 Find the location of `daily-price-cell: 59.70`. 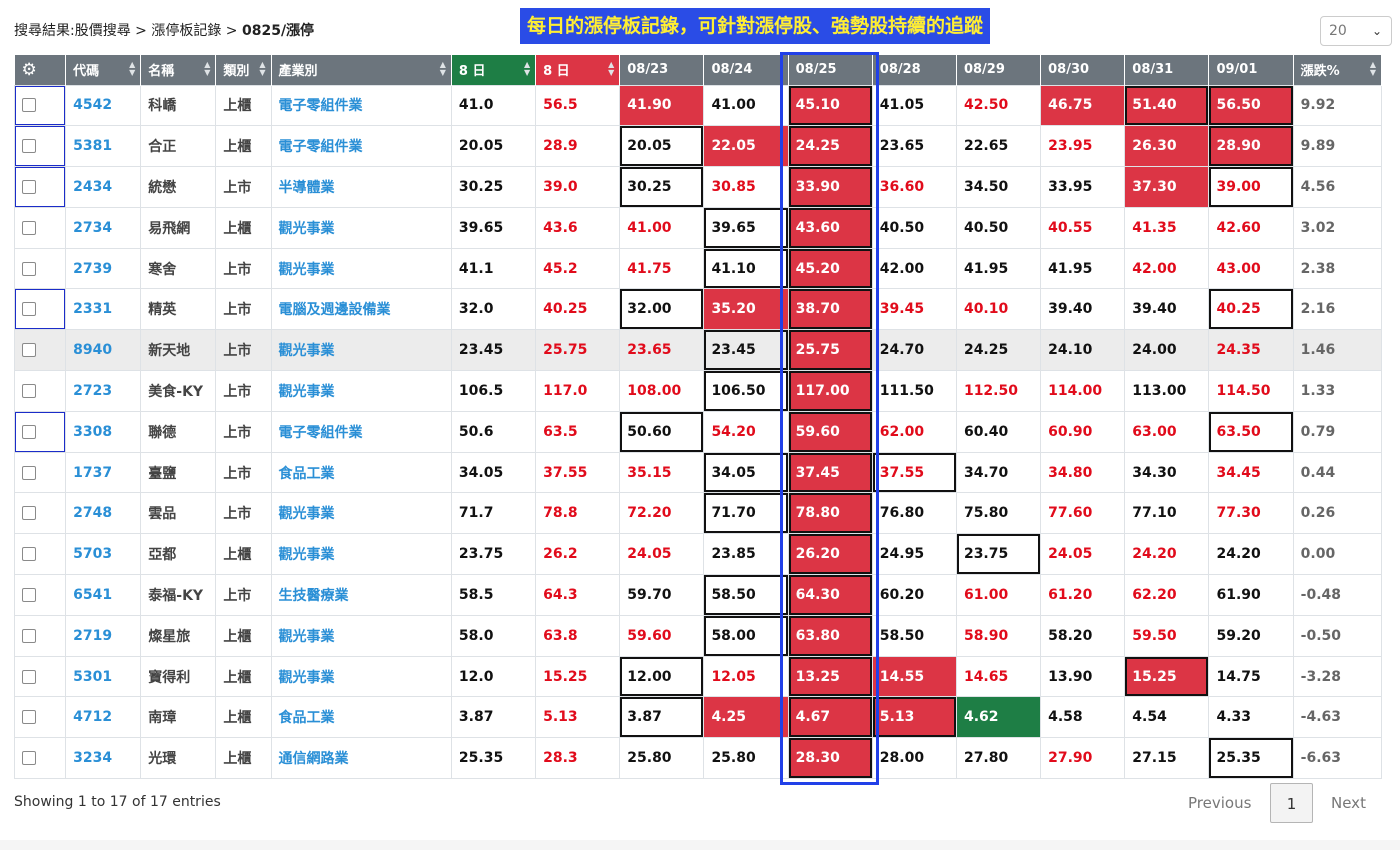

daily-price-cell: 59.70 is located at coordinates (662, 595).